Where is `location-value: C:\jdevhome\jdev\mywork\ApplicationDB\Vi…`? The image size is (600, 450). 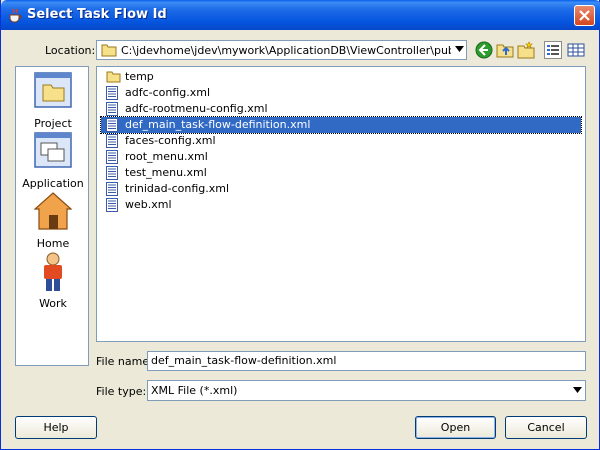
location-value: C:\jdevhome\jdev\mywork\ApplicationDB\Vi… is located at coordinates (286, 50).